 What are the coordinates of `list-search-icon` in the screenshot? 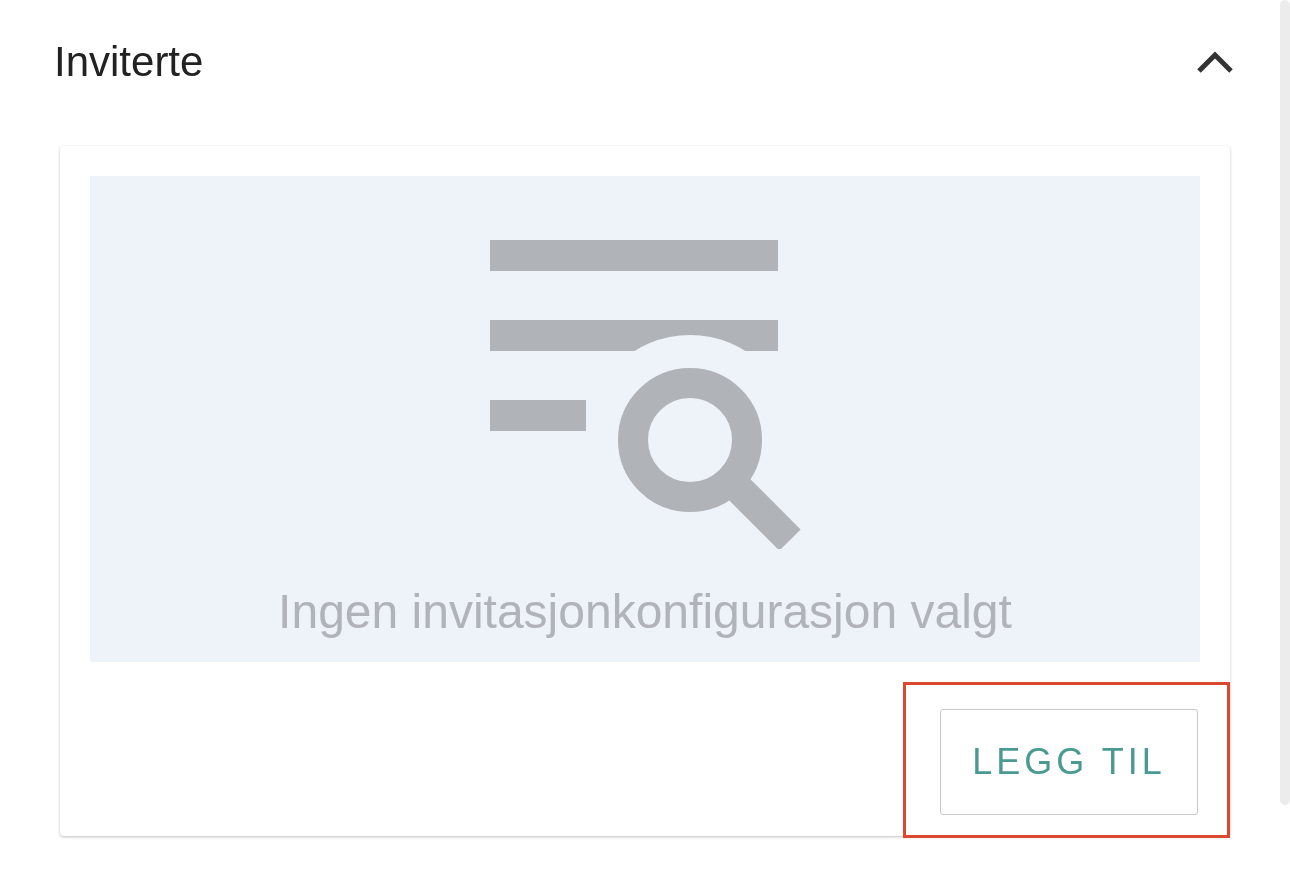 It's located at (645, 394).